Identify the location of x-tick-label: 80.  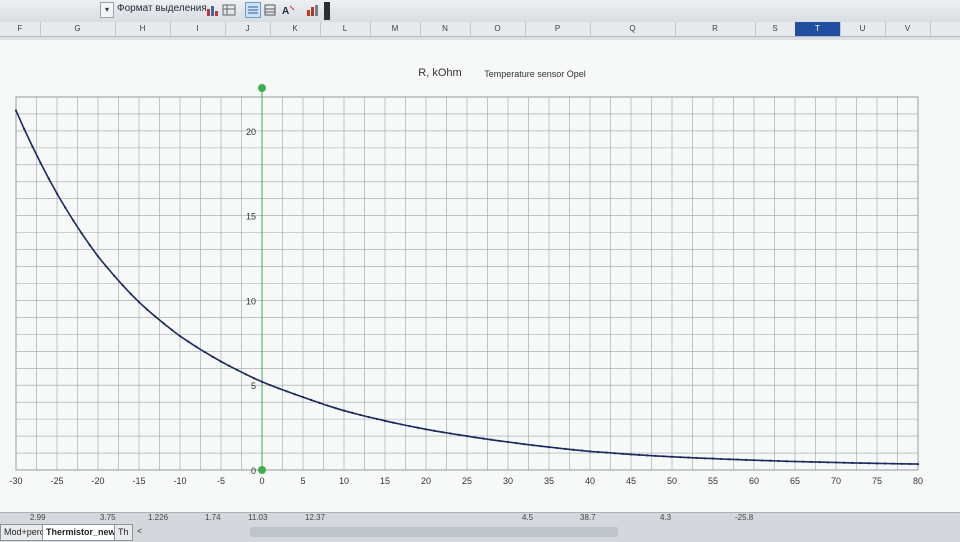
(918, 481).